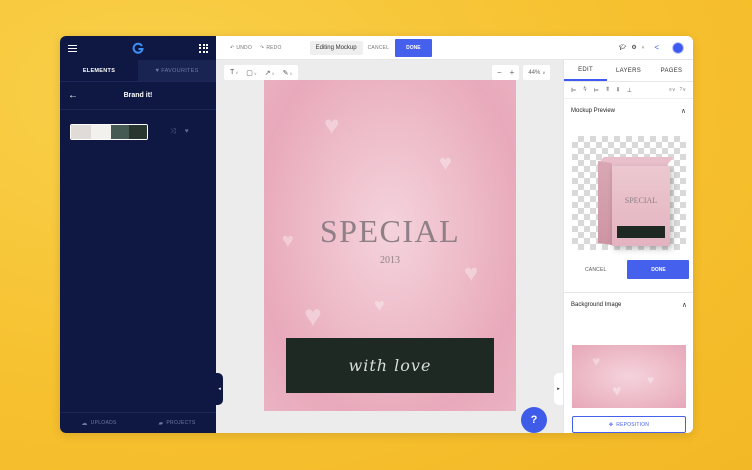 The width and height of the screenshot is (752, 470). I want to click on settings-icon: ⚙, so click(633, 47).